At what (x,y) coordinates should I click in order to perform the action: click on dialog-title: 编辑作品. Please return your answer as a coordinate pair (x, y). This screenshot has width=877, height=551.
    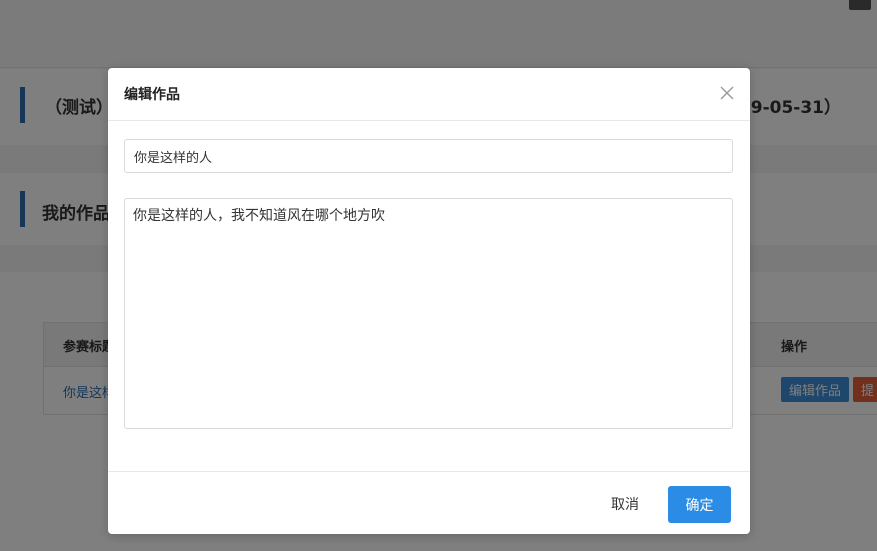
    Looking at the image, I should click on (152, 95).